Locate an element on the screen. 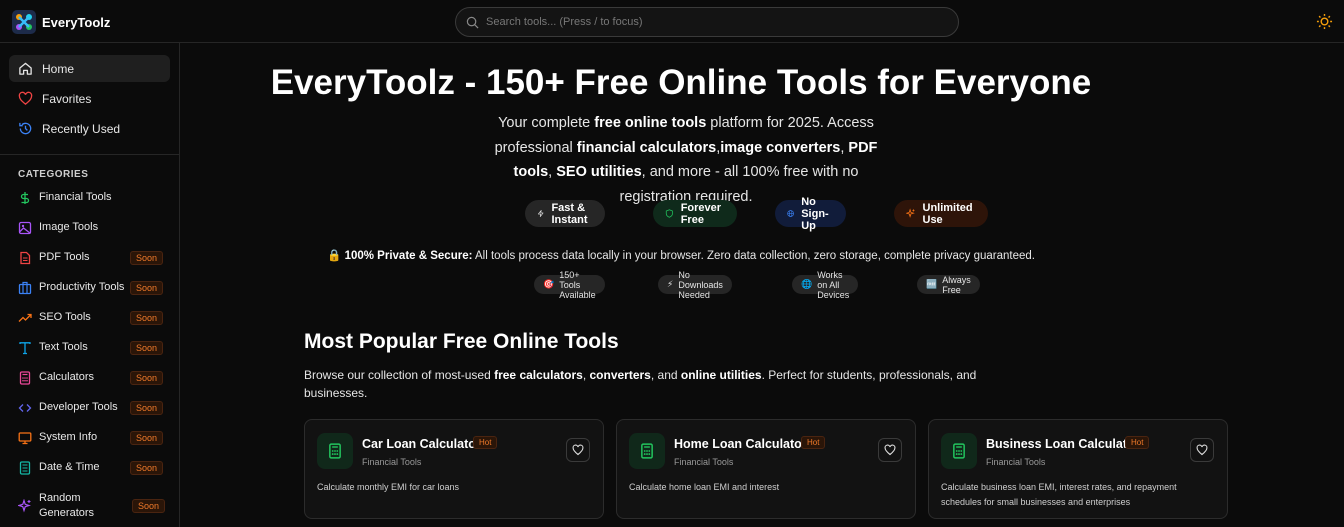 The image size is (1344, 527). sidebar-item-random-generators: Random Generators Soon is located at coordinates (92, 506).